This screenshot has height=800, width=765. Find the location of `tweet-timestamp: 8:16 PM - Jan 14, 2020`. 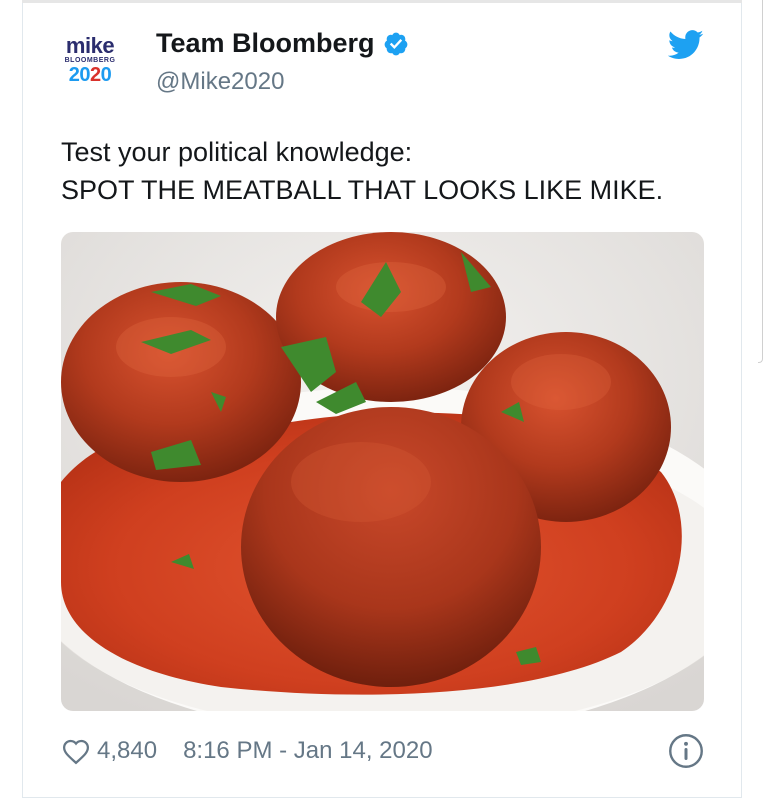

tweet-timestamp: 8:16 PM - Jan 14, 2020 is located at coordinates (308, 751).